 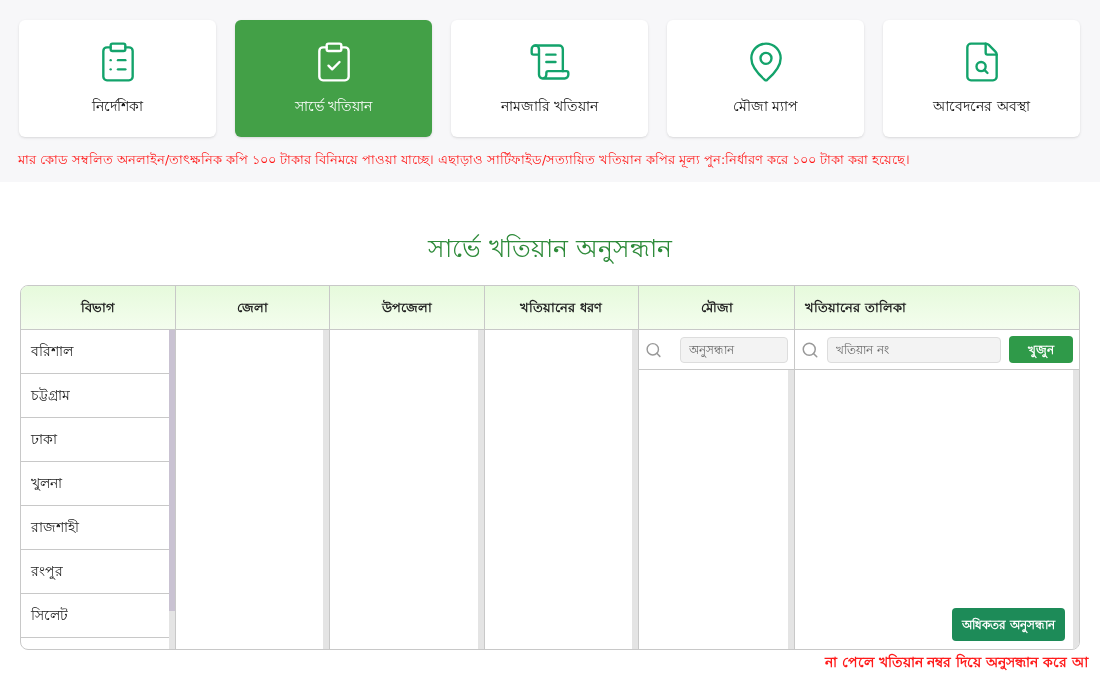 What do you see at coordinates (95, 616) in the screenshot?
I see `division-item: সিলেট` at bounding box center [95, 616].